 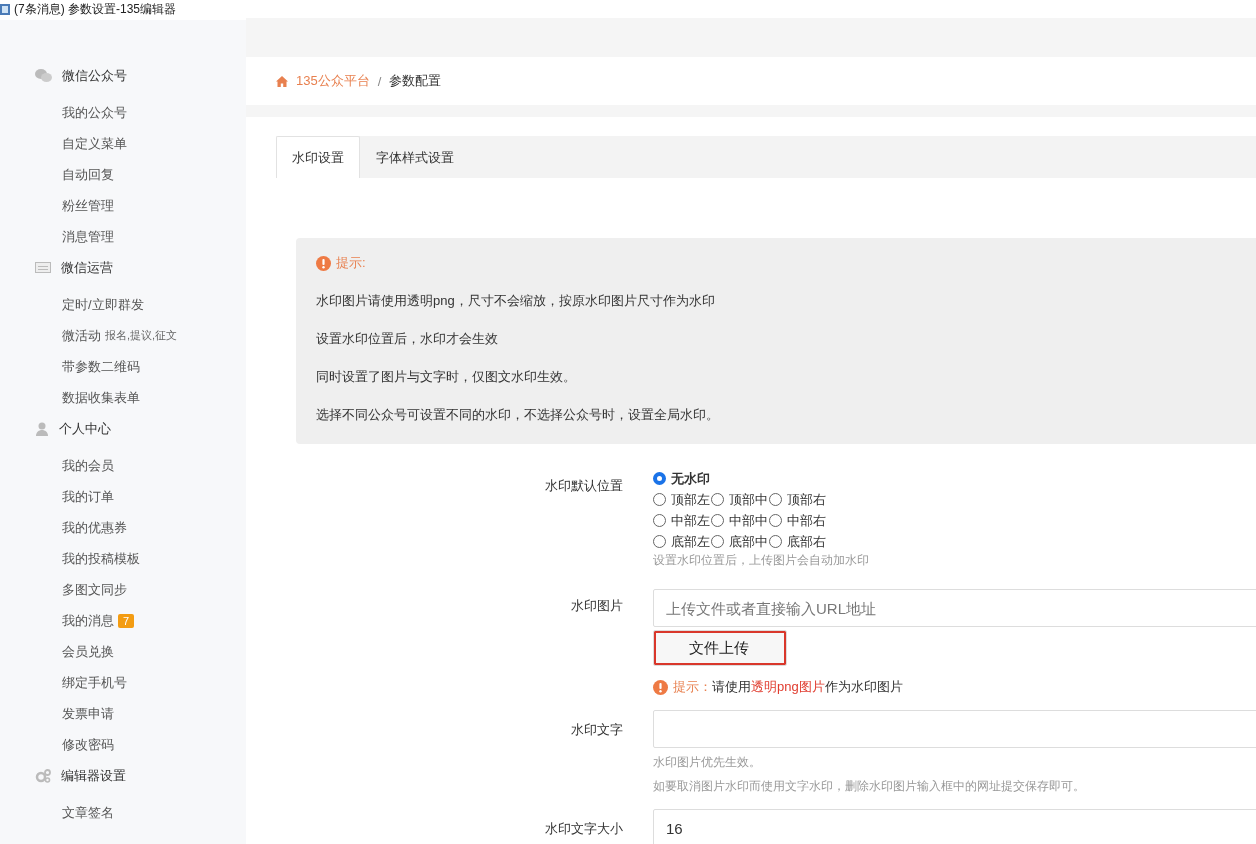 What do you see at coordinates (954, 608) in the screenshot?
I see `url-input: 上传文件或者直接输入URL地址` at bounding box center [954, 608].